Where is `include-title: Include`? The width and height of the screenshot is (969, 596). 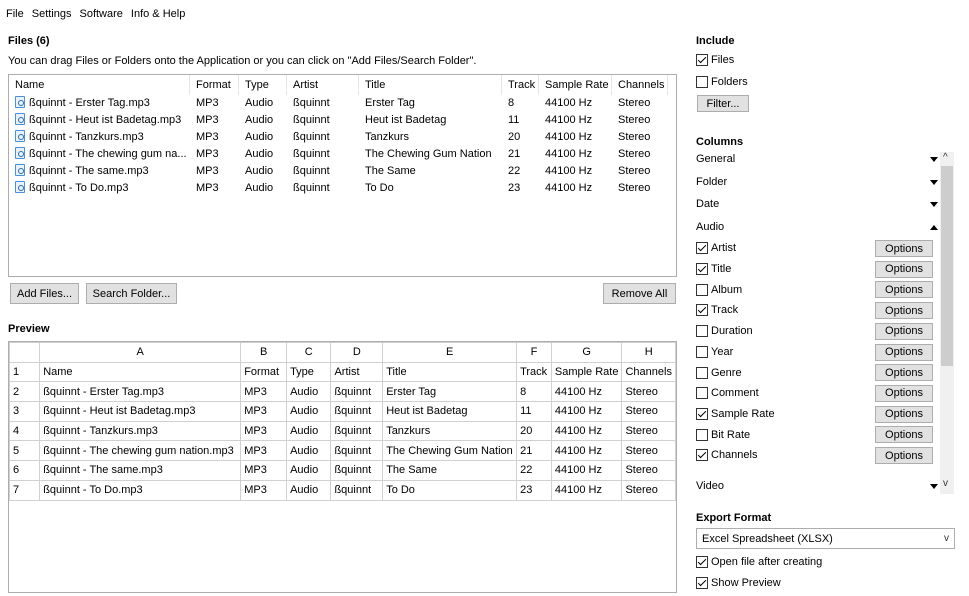
include-title: Include is located at coordinates (715, 41).